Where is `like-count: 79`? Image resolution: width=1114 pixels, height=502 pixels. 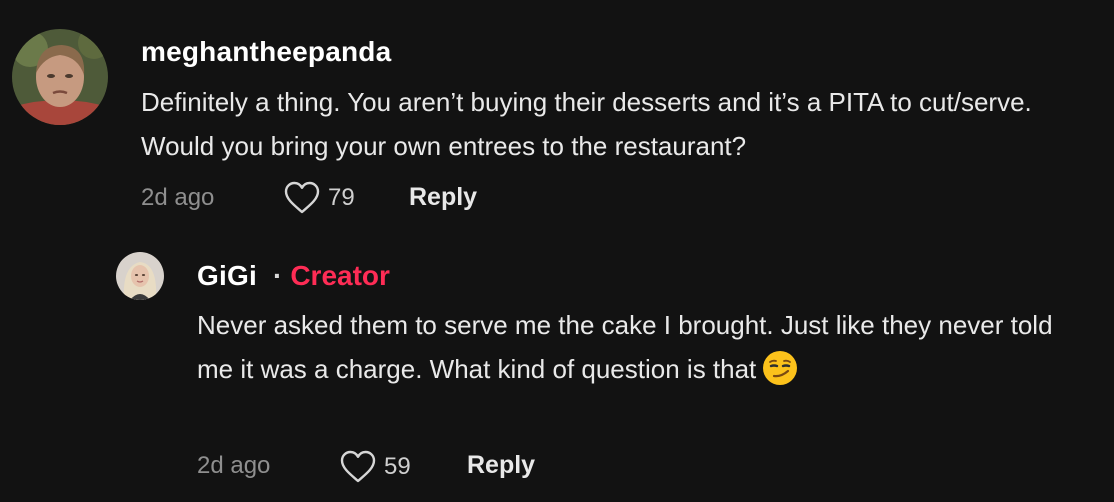 like-count: 79 is located at coordinates (341, 197).